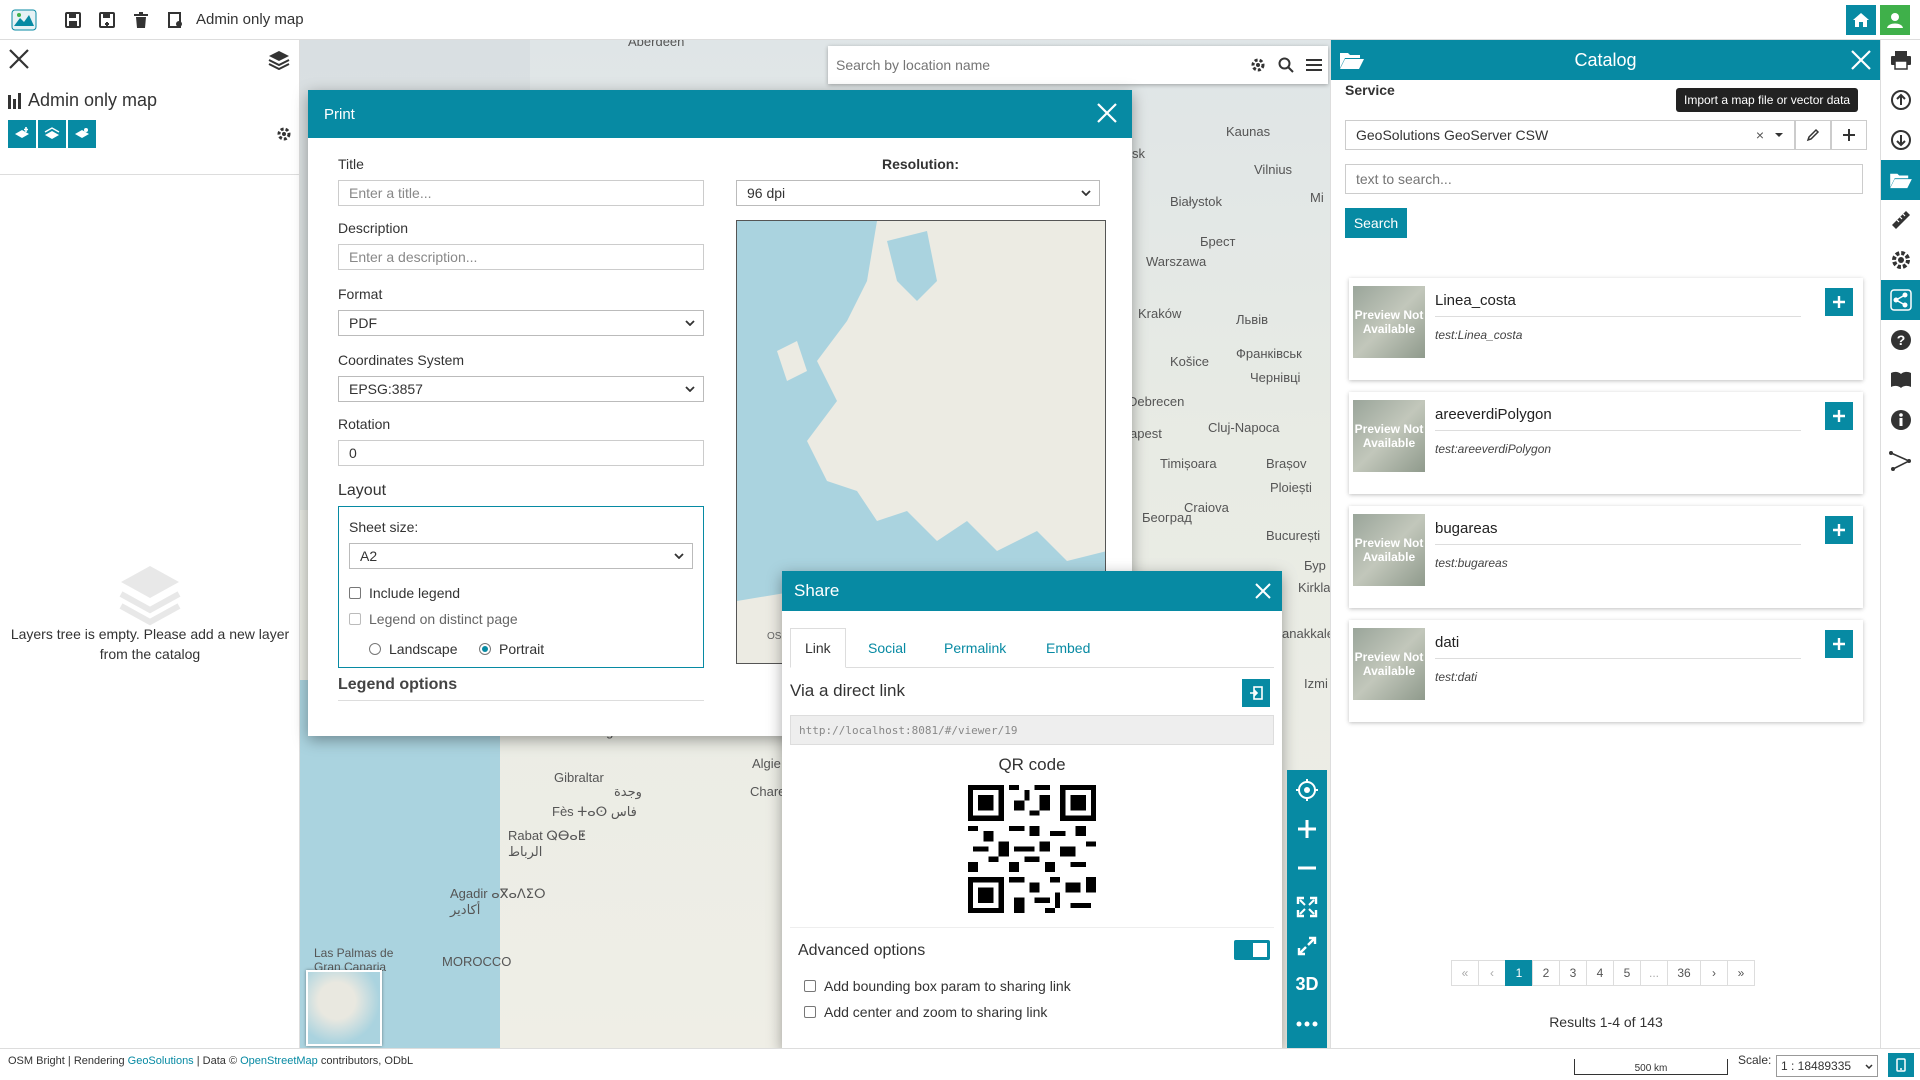 Image resolution: width=1920 pixels, height=1080 pixels. I want to click on home-button, so click(1861, 20).